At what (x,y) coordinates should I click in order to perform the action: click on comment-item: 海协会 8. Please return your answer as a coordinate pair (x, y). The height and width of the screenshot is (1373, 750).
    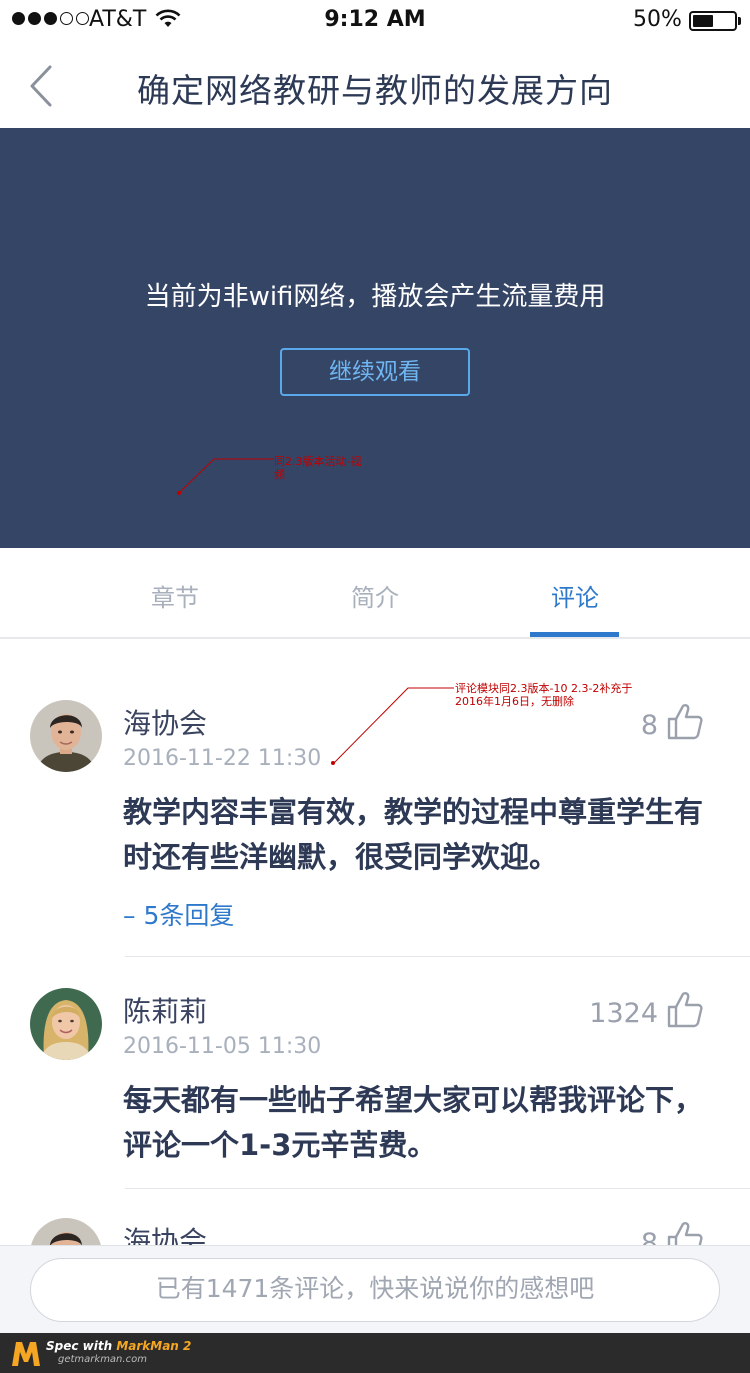
    Looking at the image, I should click on (375, 1233).